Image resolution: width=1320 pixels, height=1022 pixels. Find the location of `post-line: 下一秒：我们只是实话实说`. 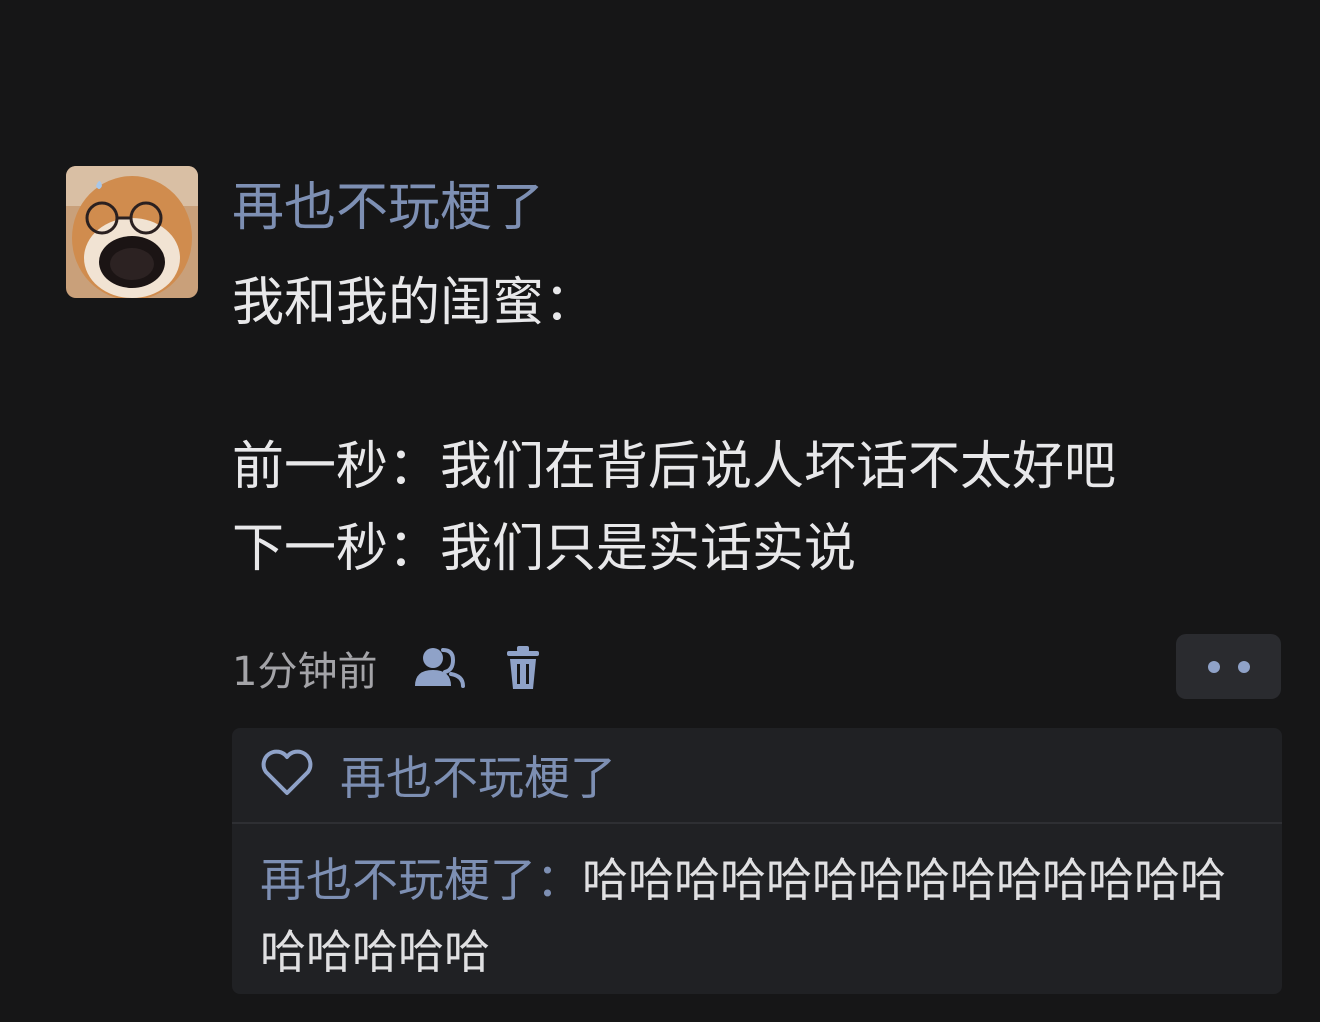

post-line: 下一秒：我们只是实话实说 is located at coordinates (544, 549).